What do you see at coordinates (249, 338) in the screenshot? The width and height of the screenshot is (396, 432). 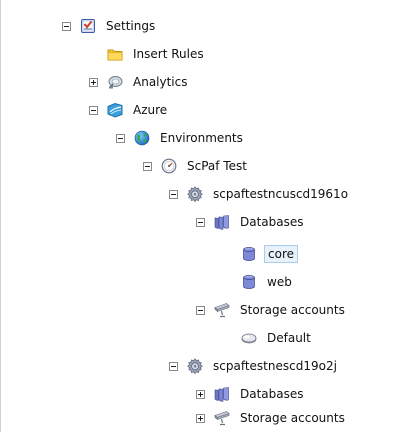 I see `storage-account-icon` at bounding box center [249, 338].